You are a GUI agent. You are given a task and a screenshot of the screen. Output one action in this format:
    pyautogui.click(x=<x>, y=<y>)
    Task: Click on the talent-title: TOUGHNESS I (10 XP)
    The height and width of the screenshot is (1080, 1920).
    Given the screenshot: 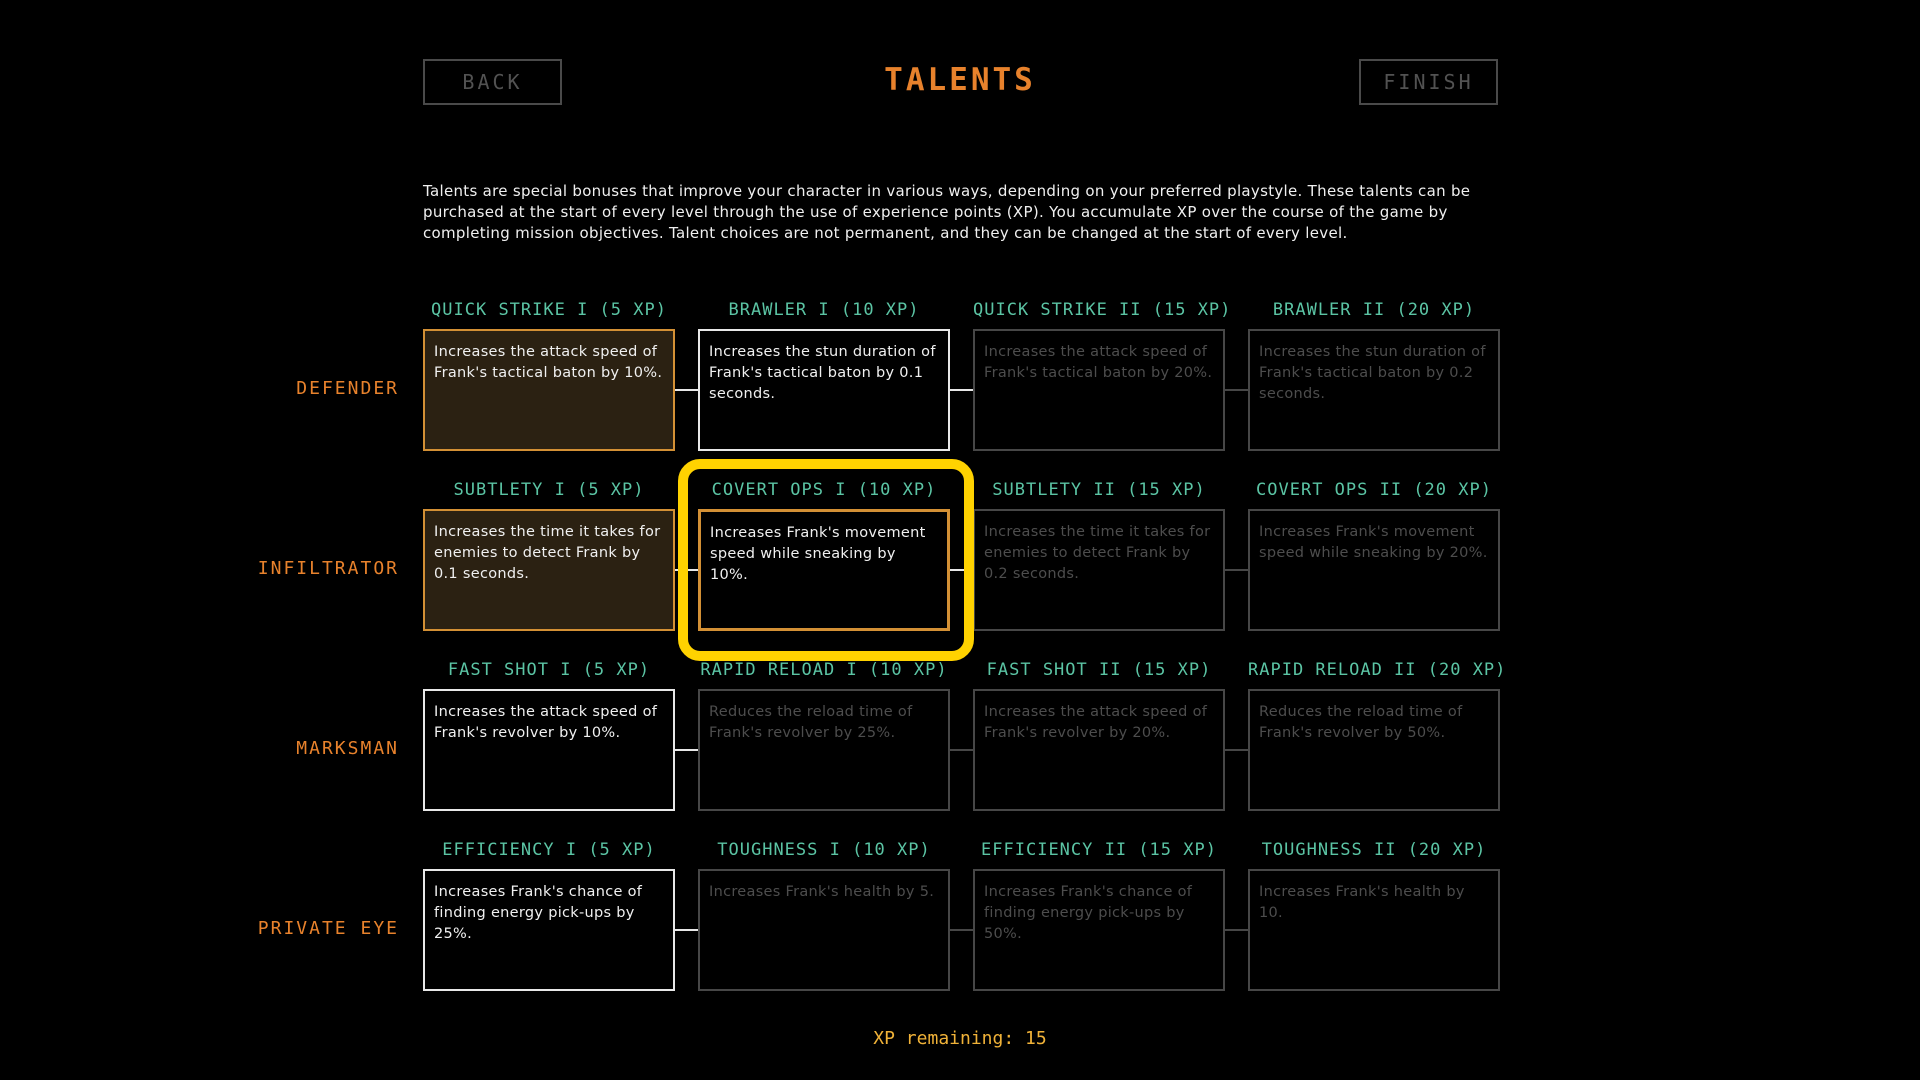 What is the action you would take?
    pyautogui.click(x=824, y=850)
    